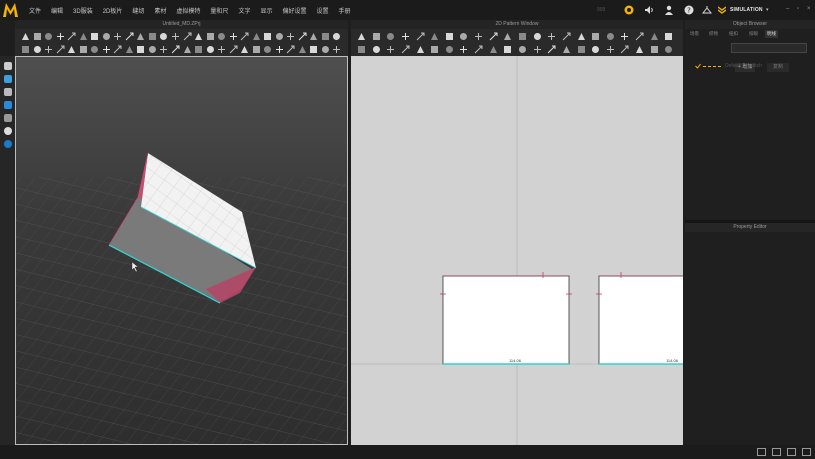 The image size is (815, 459). I want to click on view-3d-icon, so click(791, 452).